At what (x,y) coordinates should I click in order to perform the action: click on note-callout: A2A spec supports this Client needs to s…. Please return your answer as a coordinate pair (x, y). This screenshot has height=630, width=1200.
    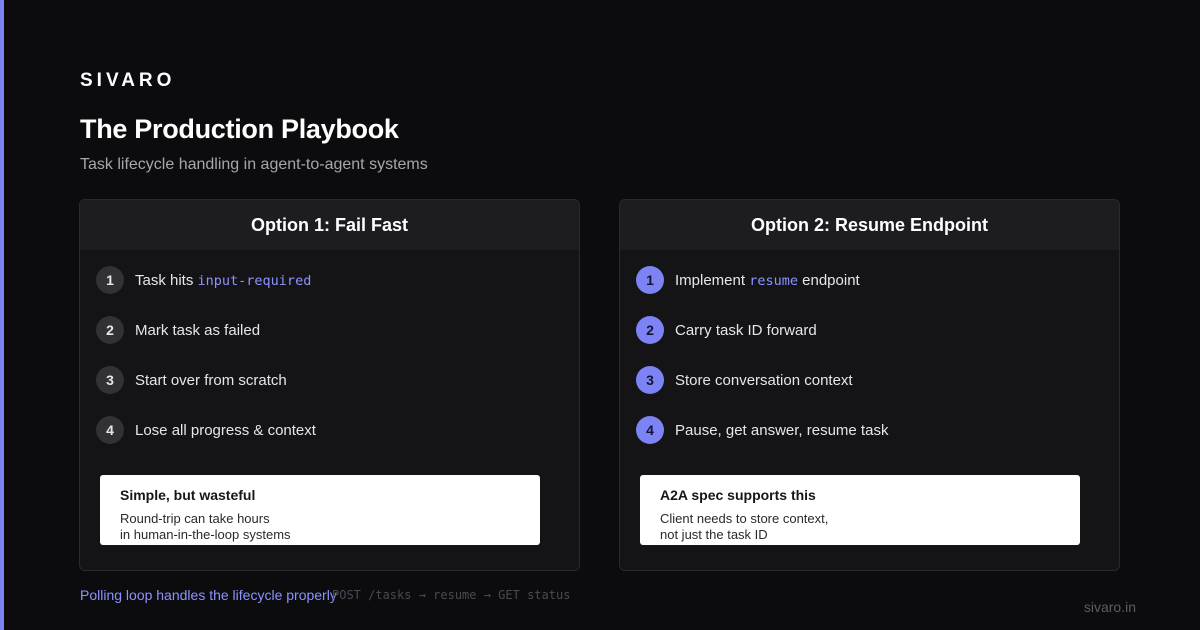
    Looking at the image, I should click on (860, 510).